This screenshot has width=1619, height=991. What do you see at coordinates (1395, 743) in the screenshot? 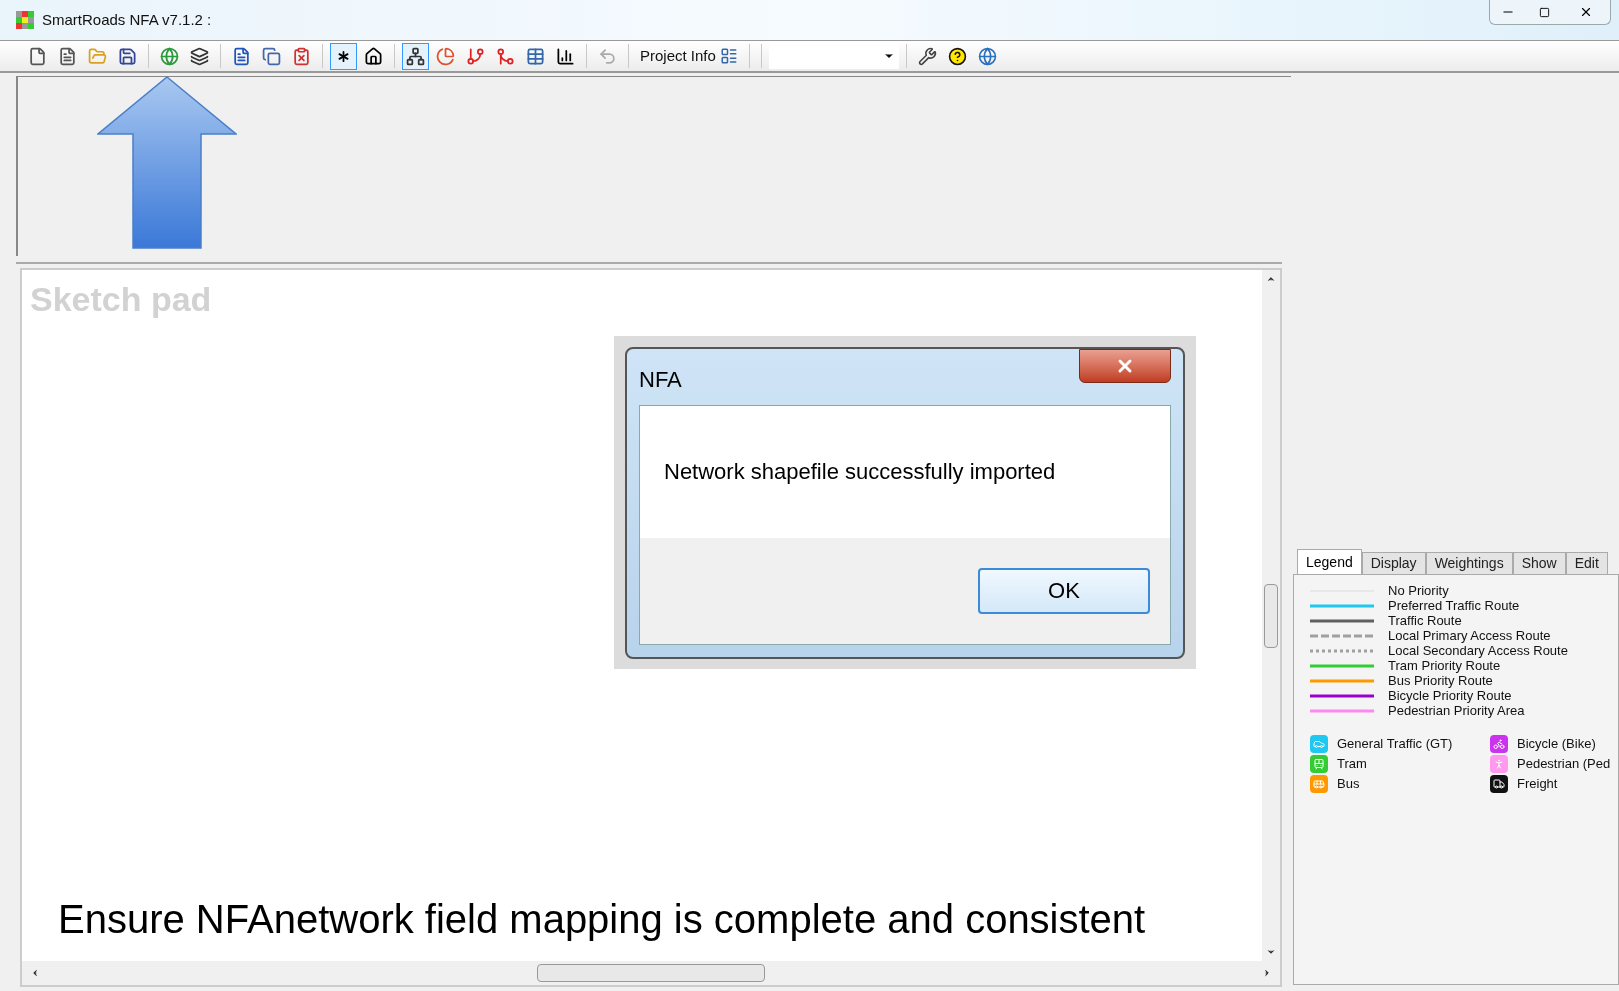
I see `mode-label: General Traffic (GT)` at bounding box center [1395, 743].